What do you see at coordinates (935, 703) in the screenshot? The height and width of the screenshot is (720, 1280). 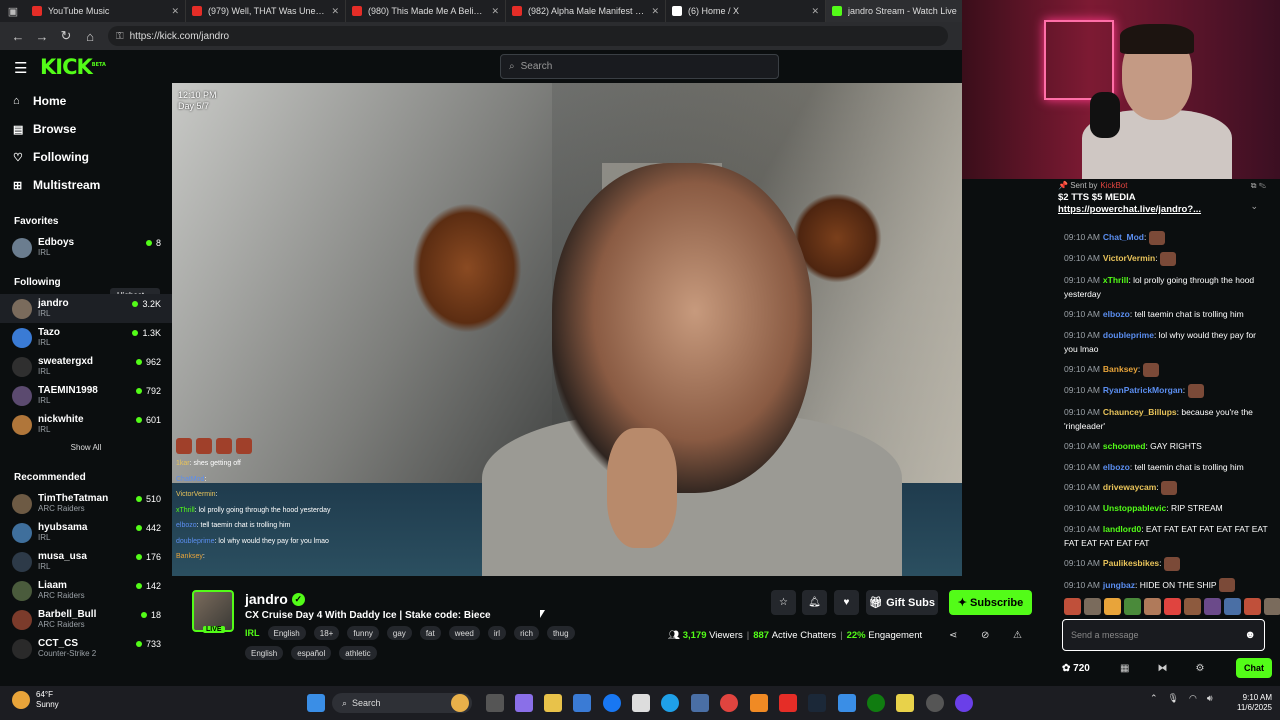 I see `recording-icon` at bounding box center [935, 703].